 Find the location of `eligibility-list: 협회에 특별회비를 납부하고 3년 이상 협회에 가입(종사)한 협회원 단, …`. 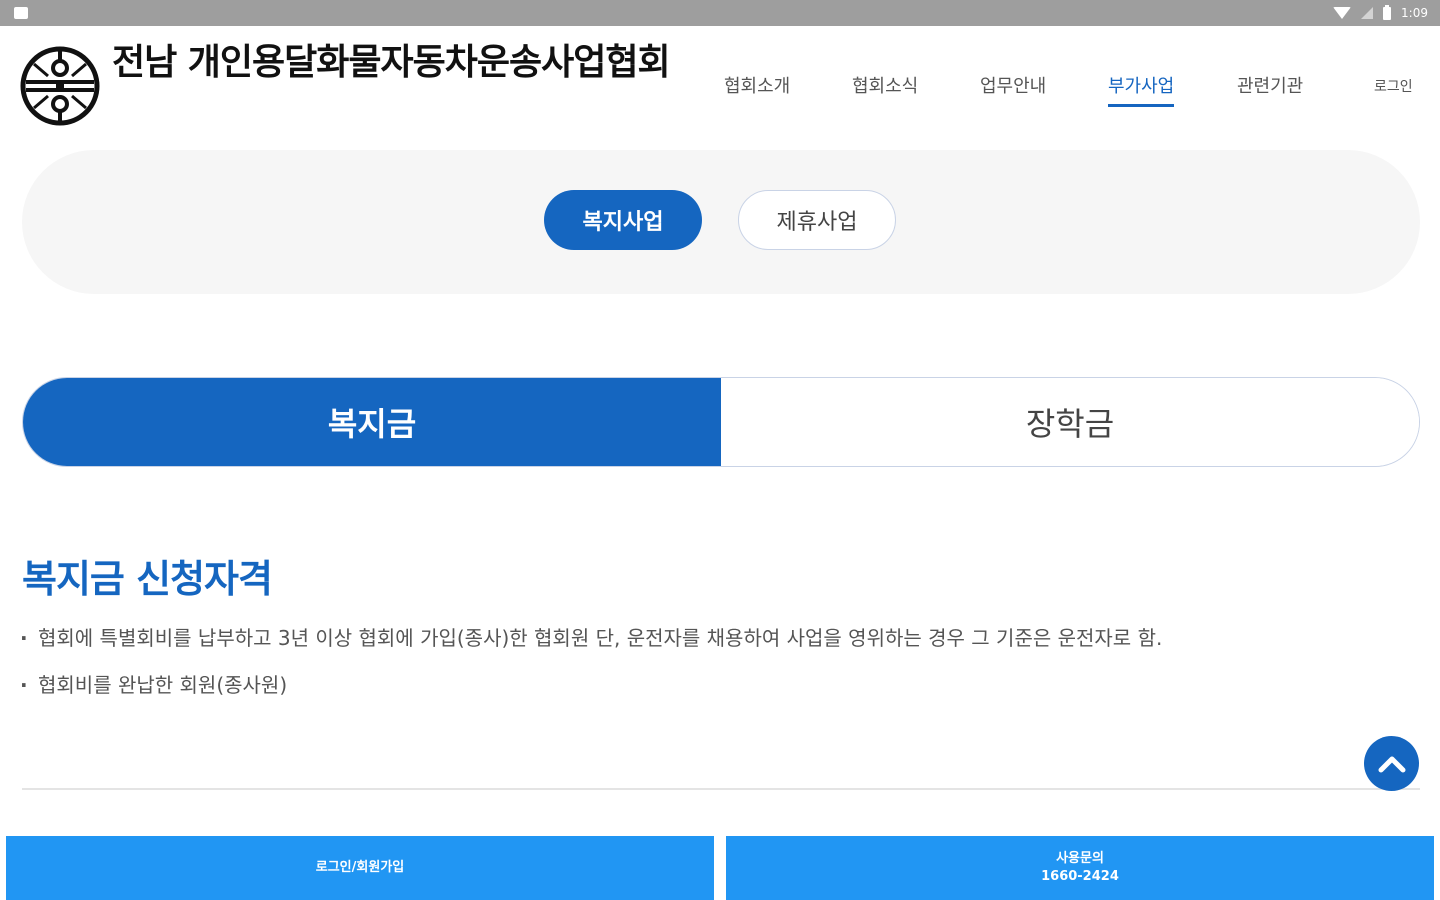

eligibility-list: 협회에 특별회비를 납부하고 3년 이상 협회에 가입(종사)한 협회원 단, … is located at coordinates (720, 673).